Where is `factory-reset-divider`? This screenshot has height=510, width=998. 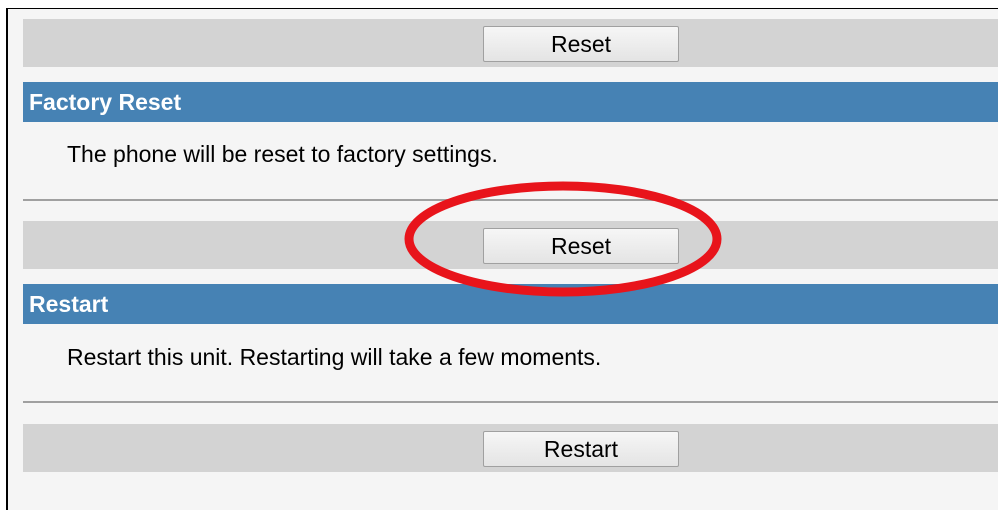
factory-reset-divider is located at coordinates (510, 200).